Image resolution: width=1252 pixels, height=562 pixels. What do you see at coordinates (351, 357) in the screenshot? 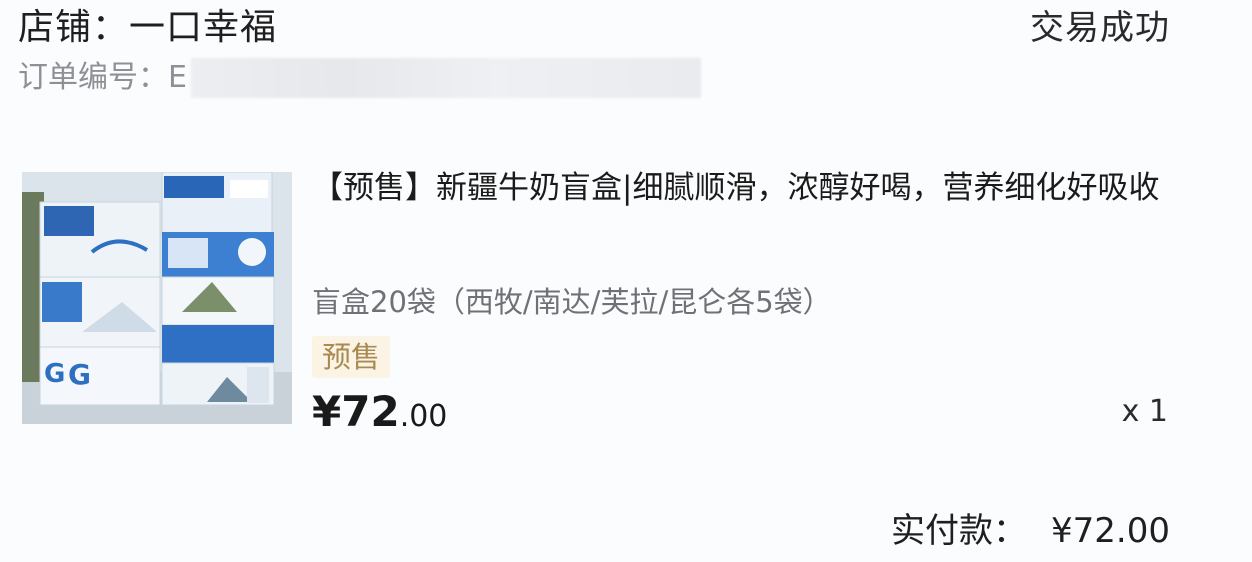
I see `presale-badge: 预售` at bounding box center [351, 357].